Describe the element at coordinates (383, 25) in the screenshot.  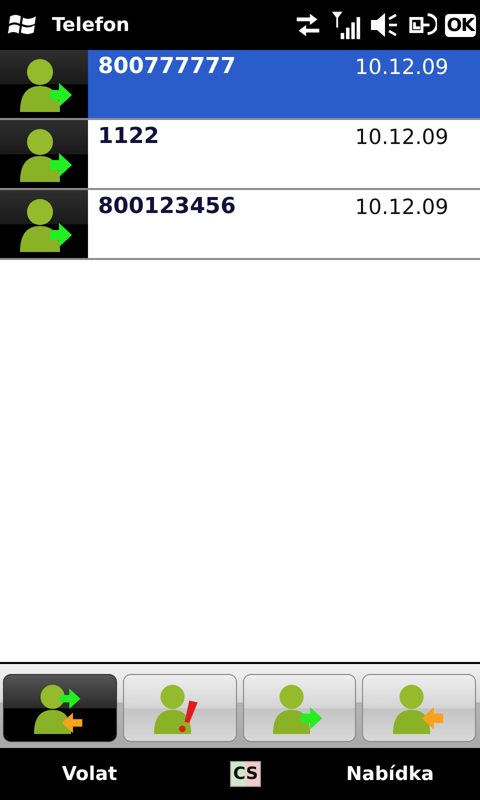
I see `speaker-muted-icon` at that location.